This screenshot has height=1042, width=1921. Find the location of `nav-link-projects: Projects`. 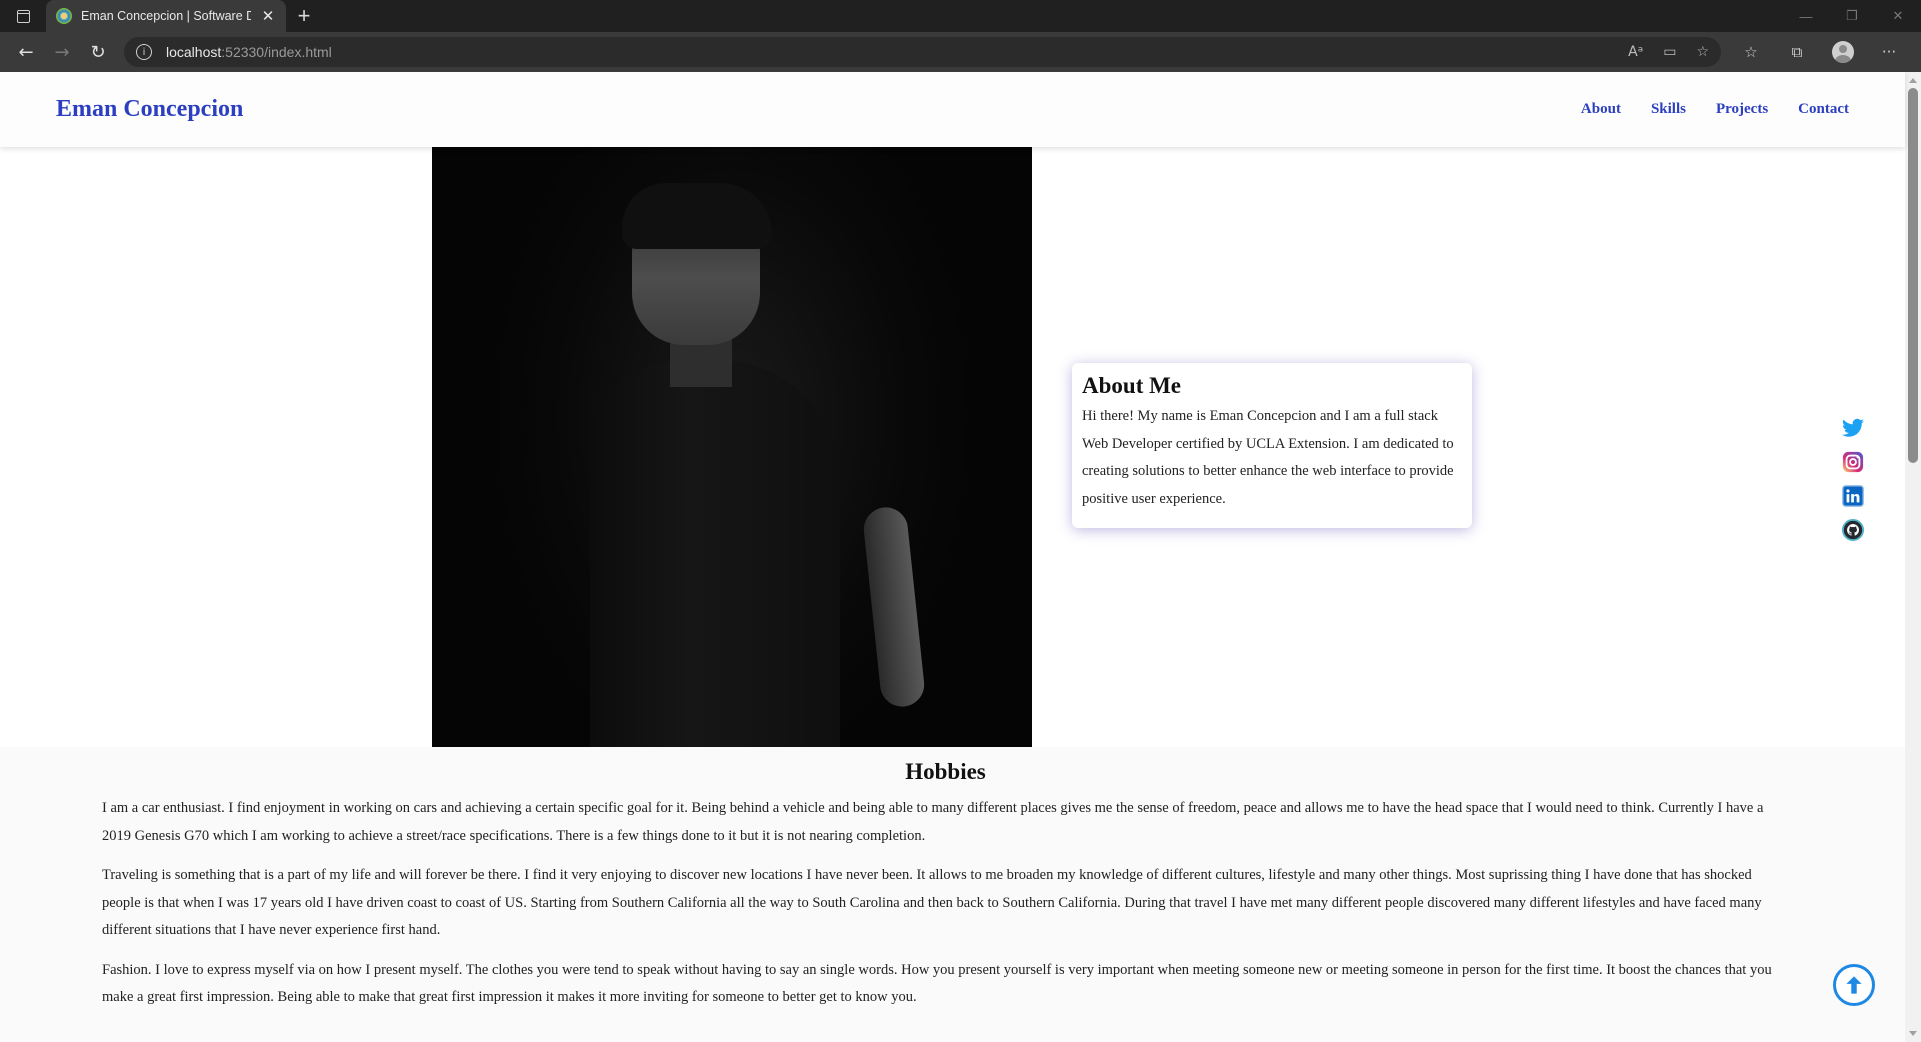

nav-link-projects: Projects is located at coordinates (1742, 109).